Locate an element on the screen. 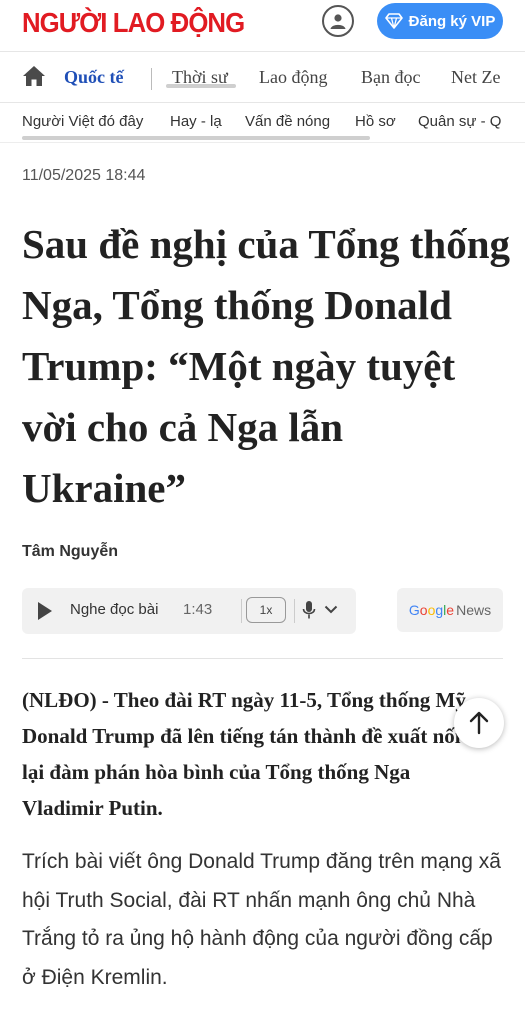 This screenshot has height=1024, width=525. nav-item-net-zero: Net Ze is located at coordinates (475, 77).